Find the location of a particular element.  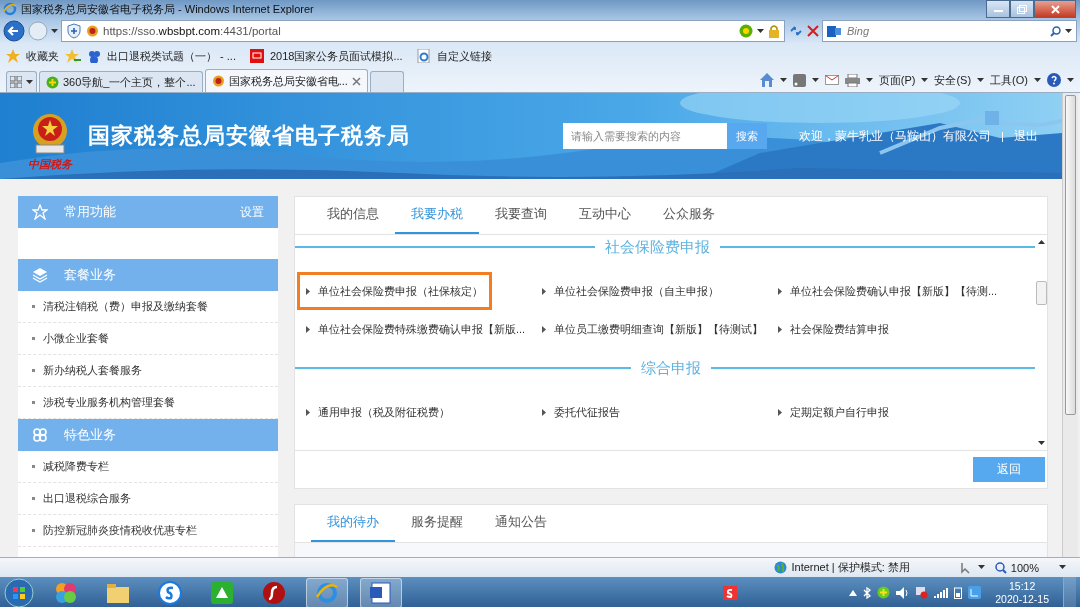

close-button is located at coordinates (1055, 9).